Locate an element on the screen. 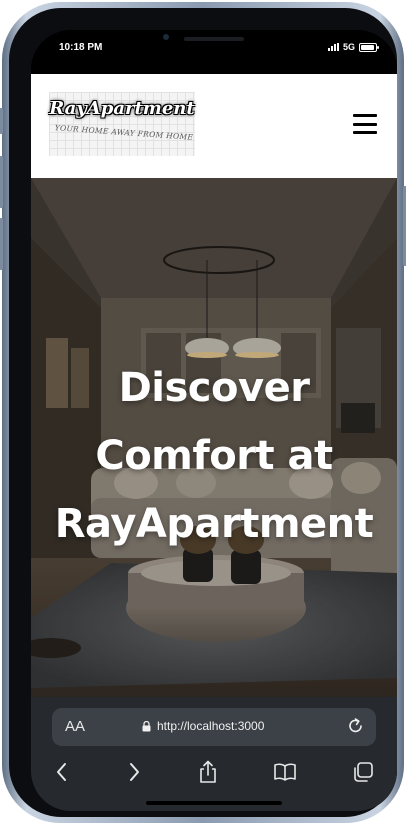  hero-title-line: Comfort at is located at coordinates (214, 456).